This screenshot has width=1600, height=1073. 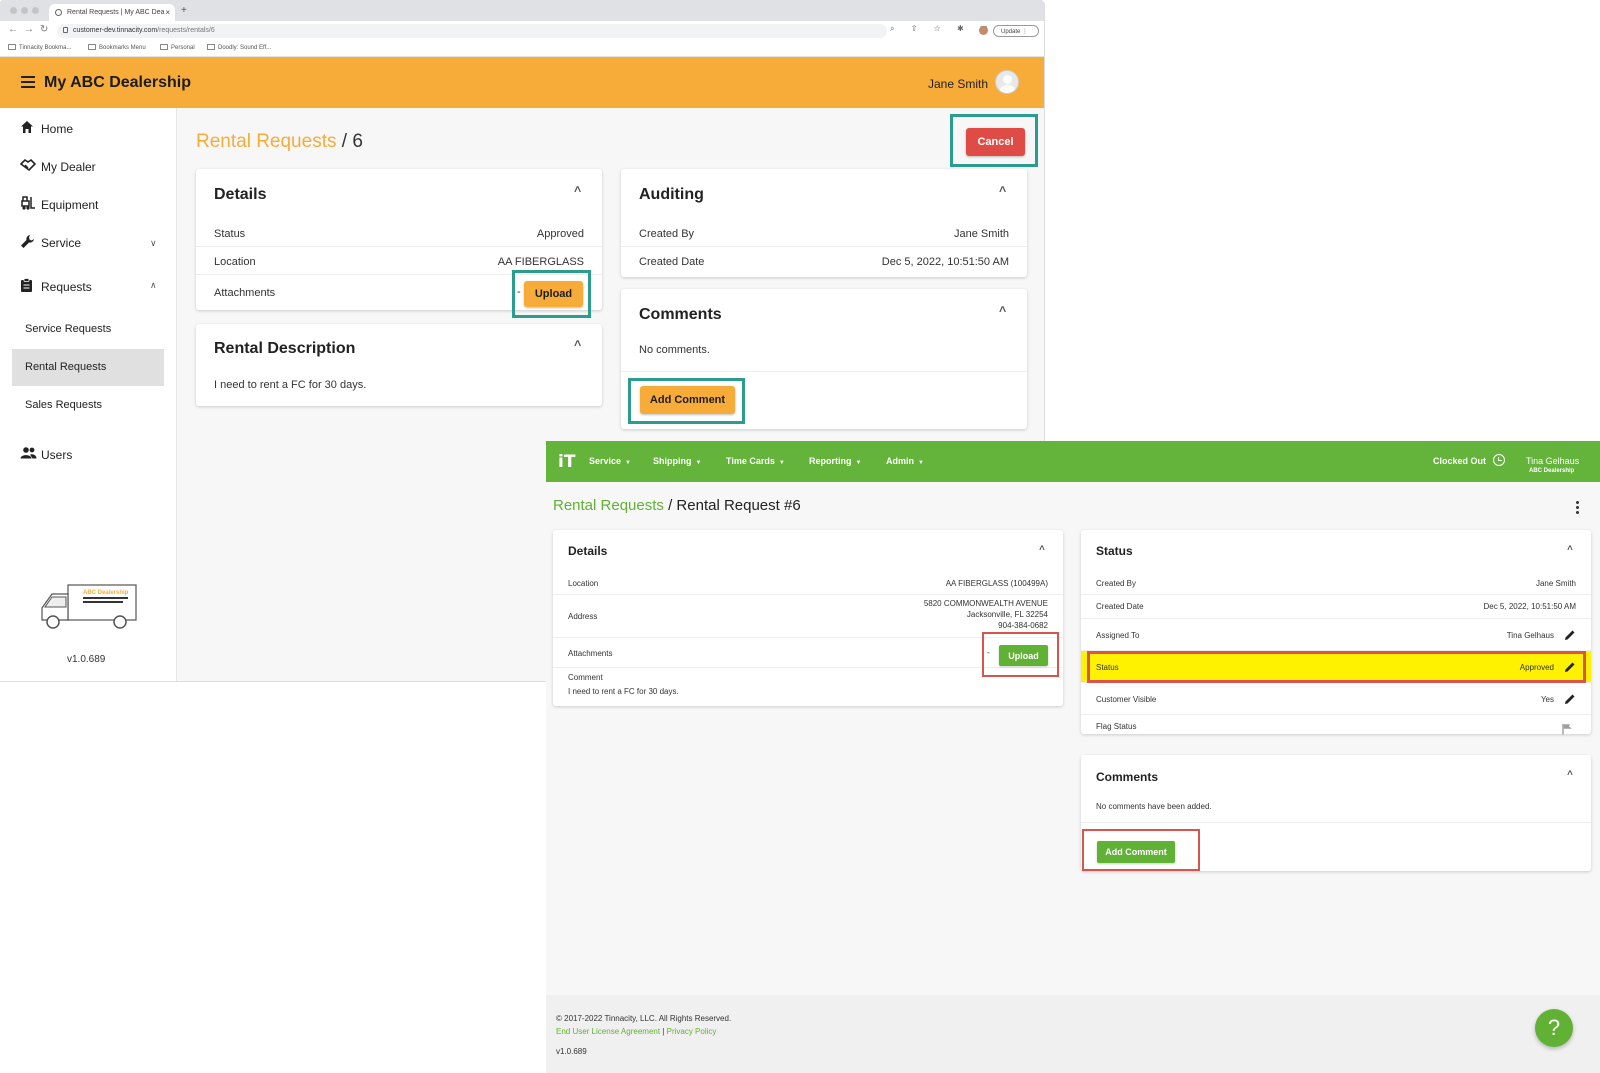 I want to click on window-close-dot, so click(x=13, y=10).